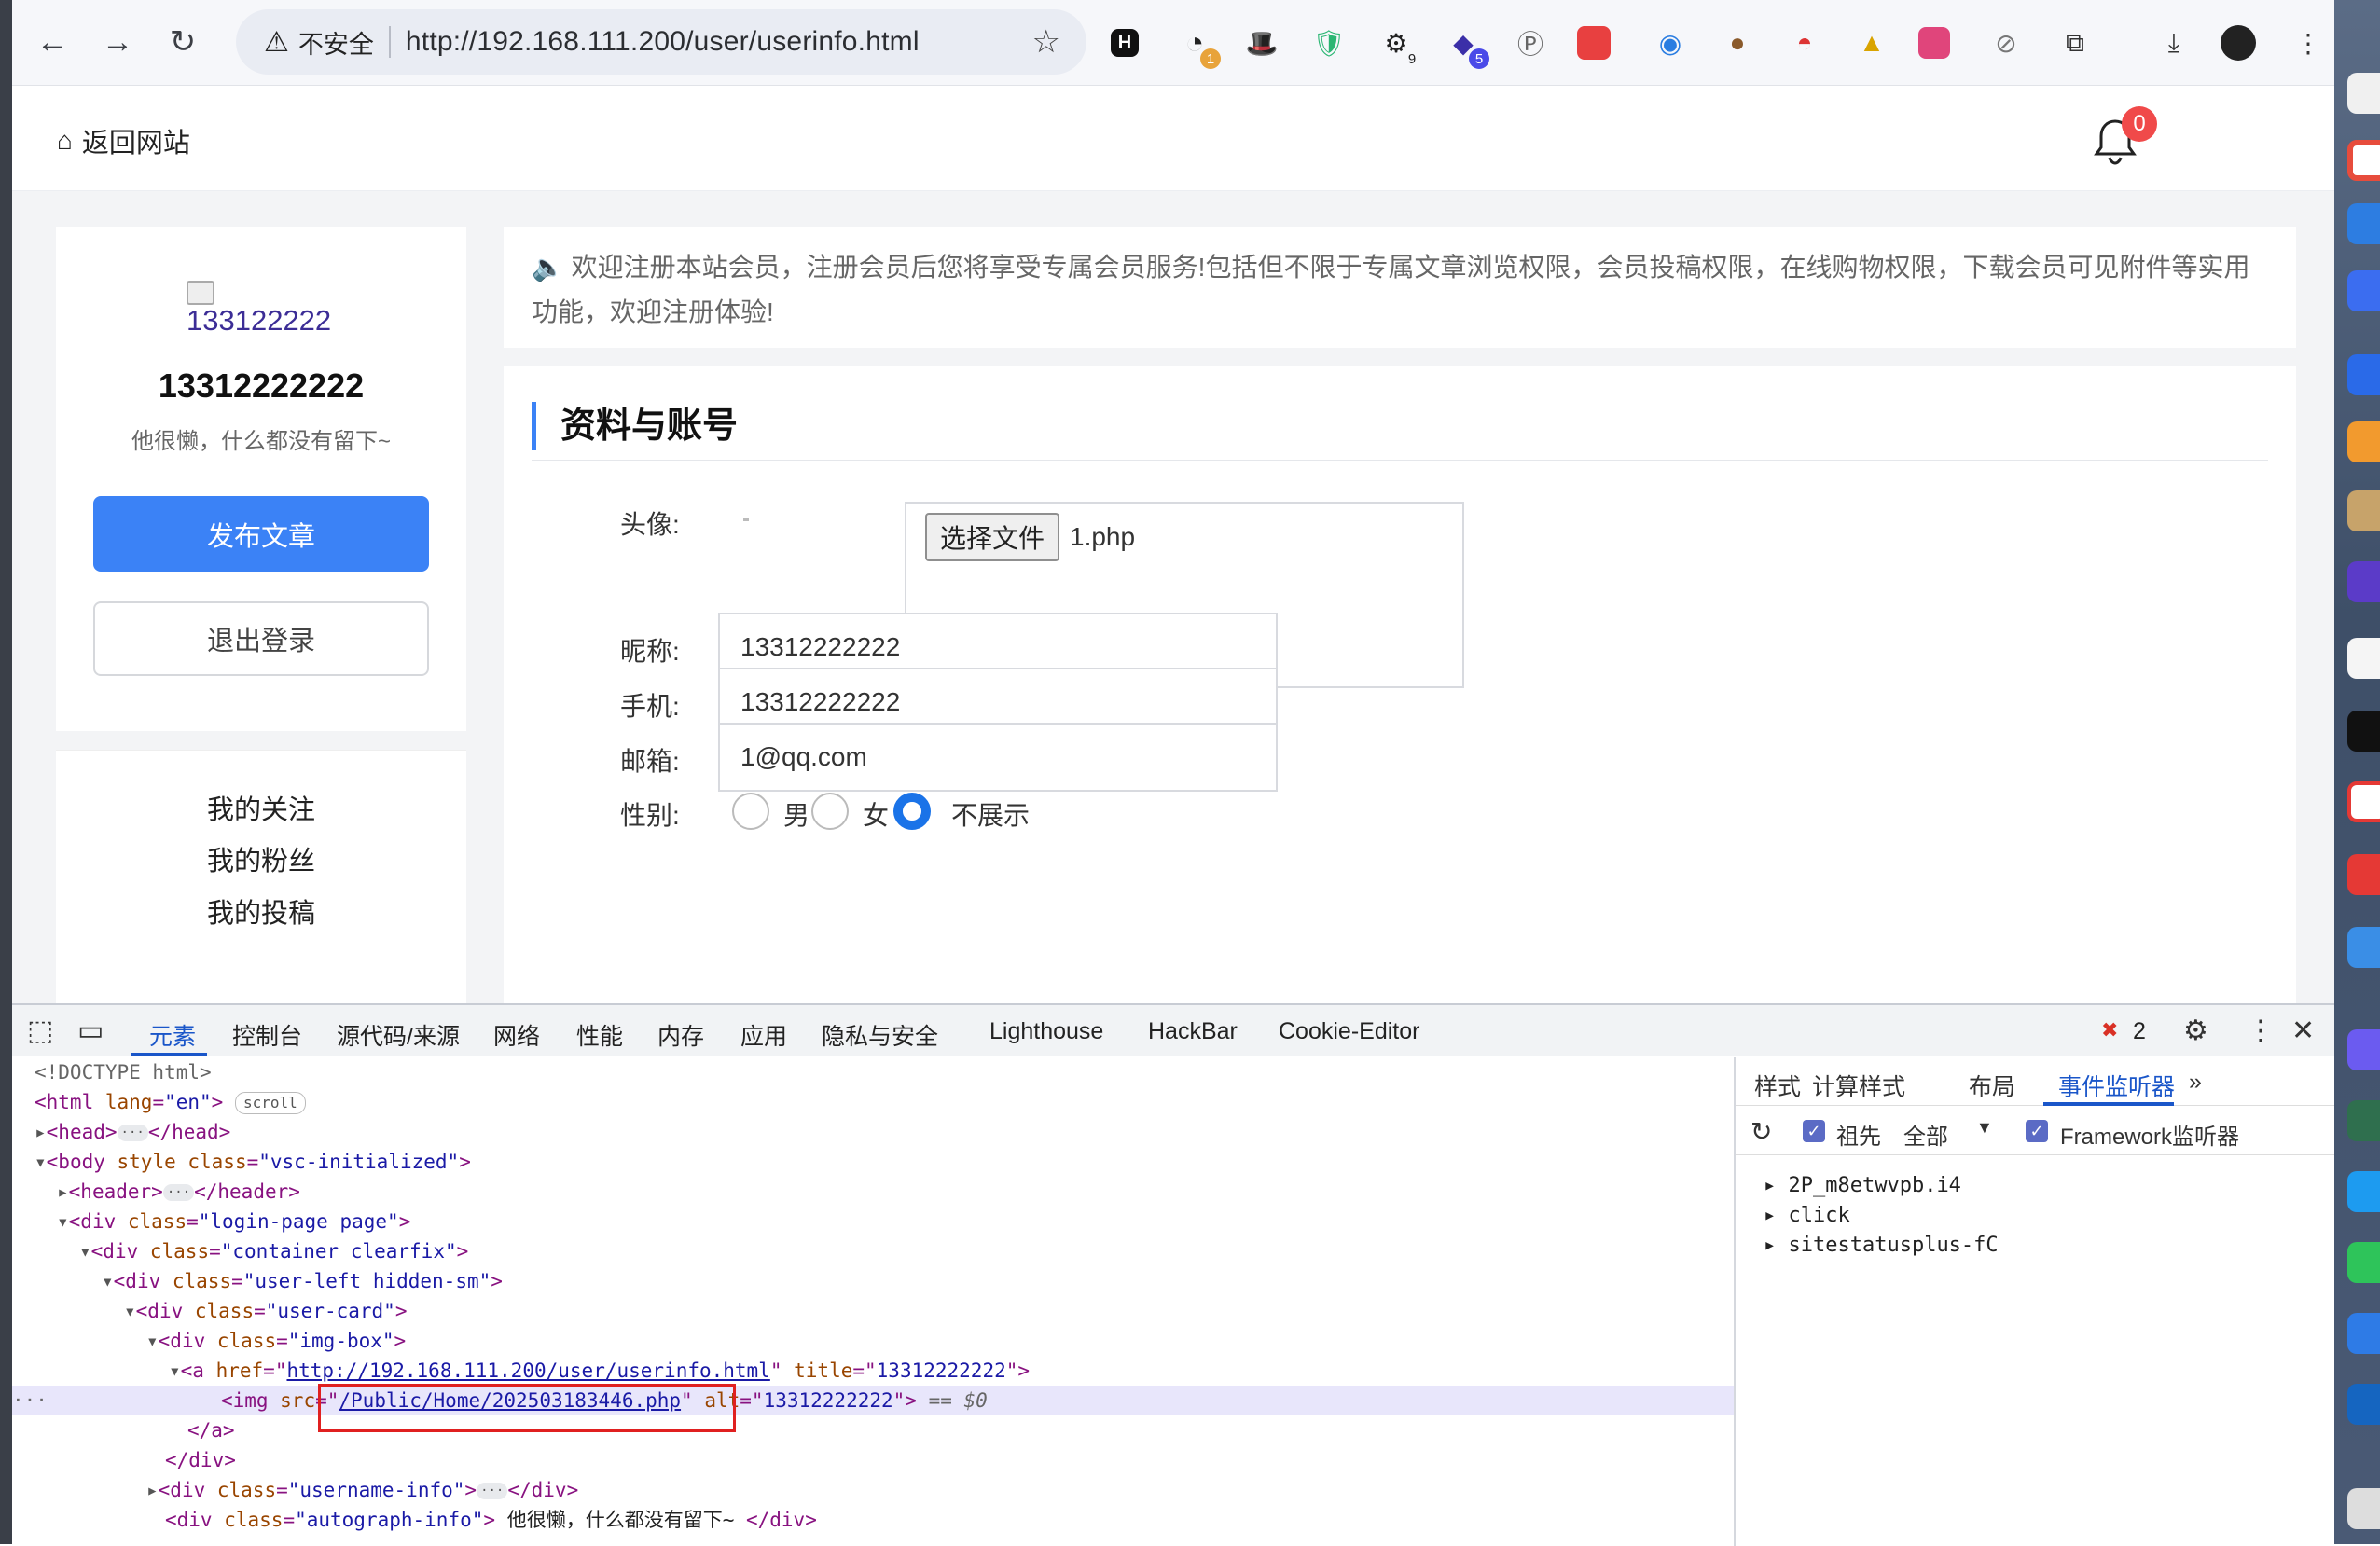 The image size is (2380, 1546). What do you see at coordinates (2363, 1263) in the screenshot?
I see `wechat-icon` at bounding box center [2363, 1263].